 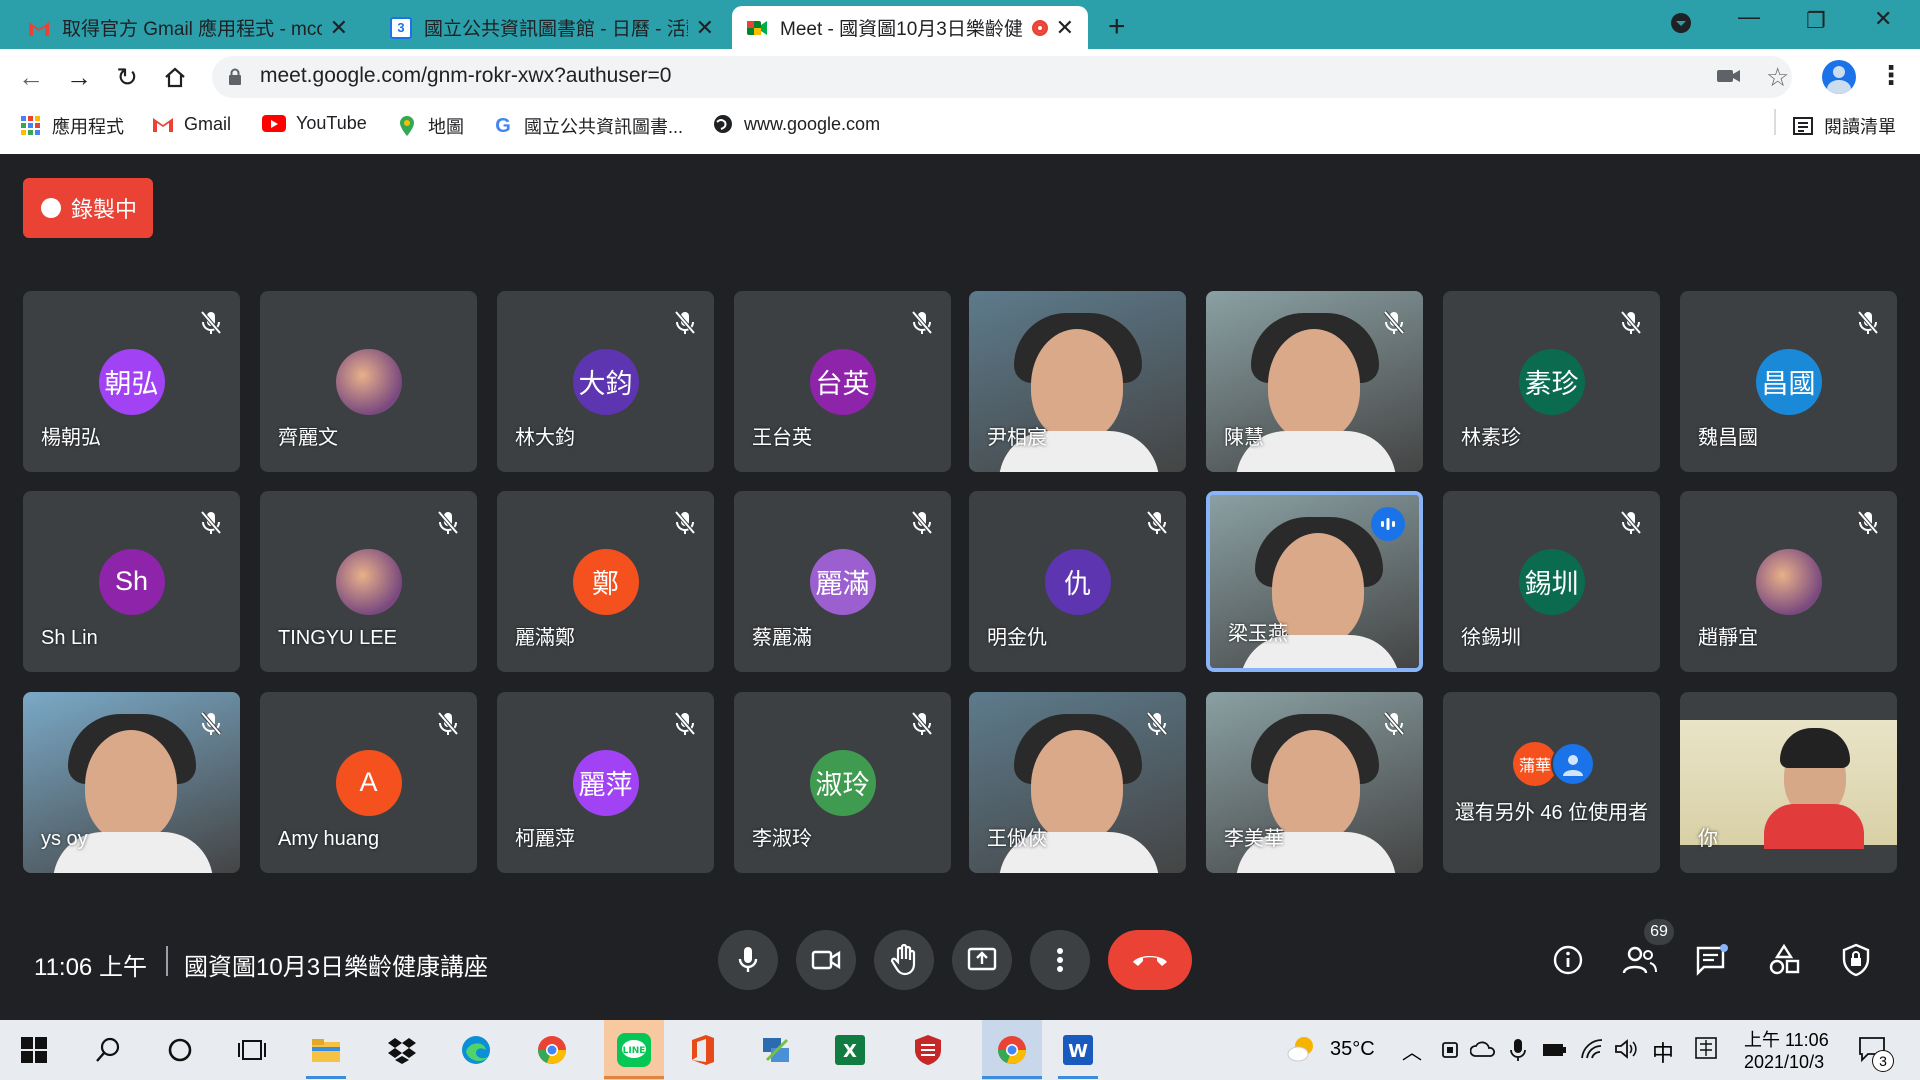 What do you see at coordinates (180, 1050) in the screenshot?
I see `cortana-icon` at bounding box center [180, 1050].